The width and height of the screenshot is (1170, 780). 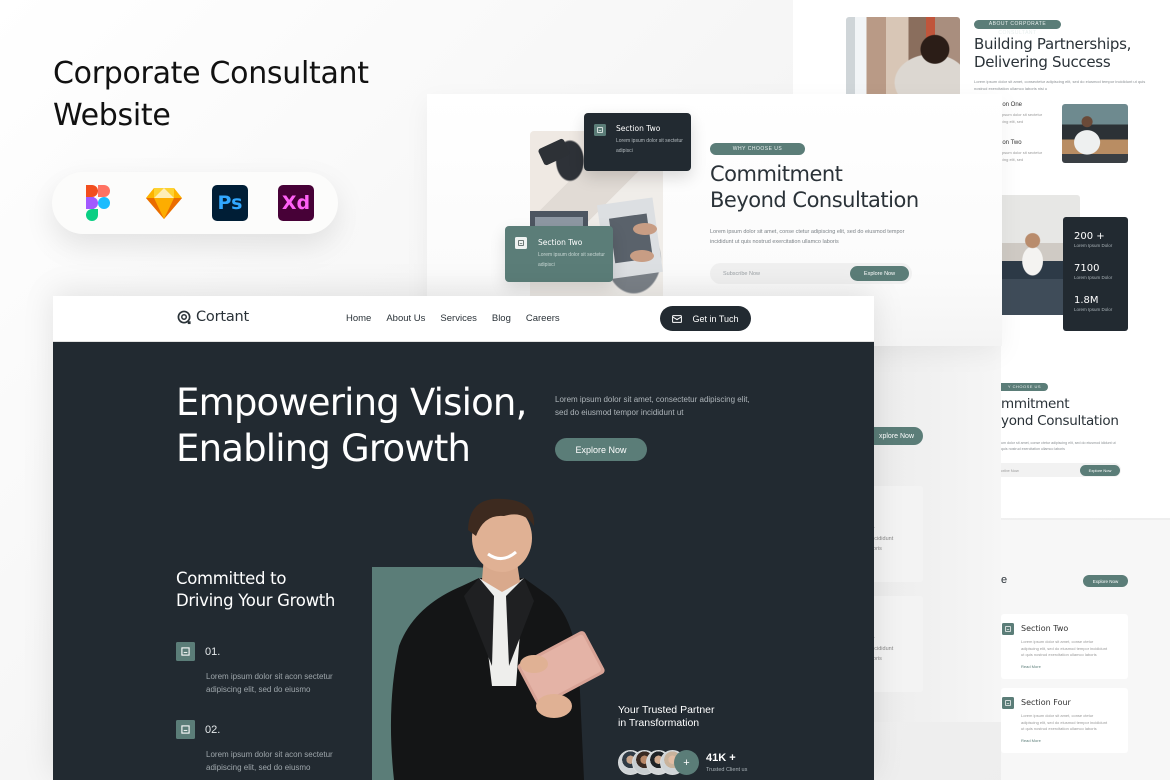 I want to click on mail-icon, so click(x=677, y=318).